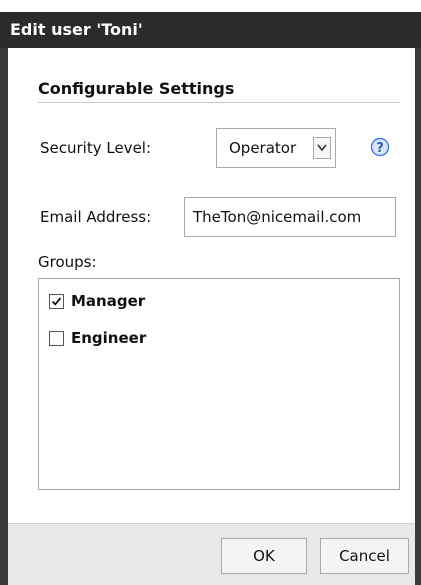 The height and width of the screenshot is (585, 421). Describe the element at coordinates (263, 148) in the screenshot. I see `security-level-value: Operator` at that location.